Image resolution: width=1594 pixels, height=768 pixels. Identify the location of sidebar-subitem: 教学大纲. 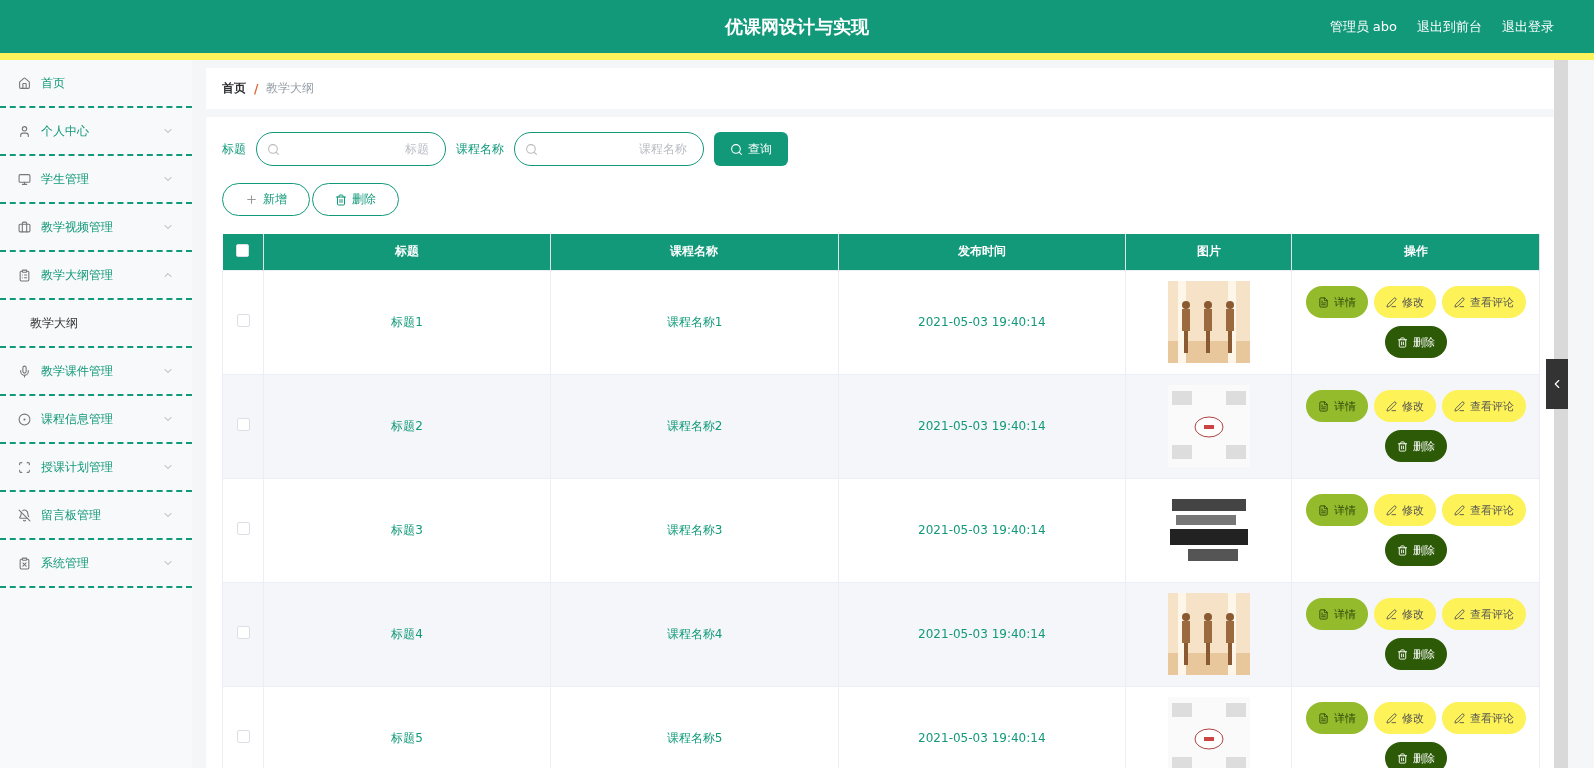
(96, 324).